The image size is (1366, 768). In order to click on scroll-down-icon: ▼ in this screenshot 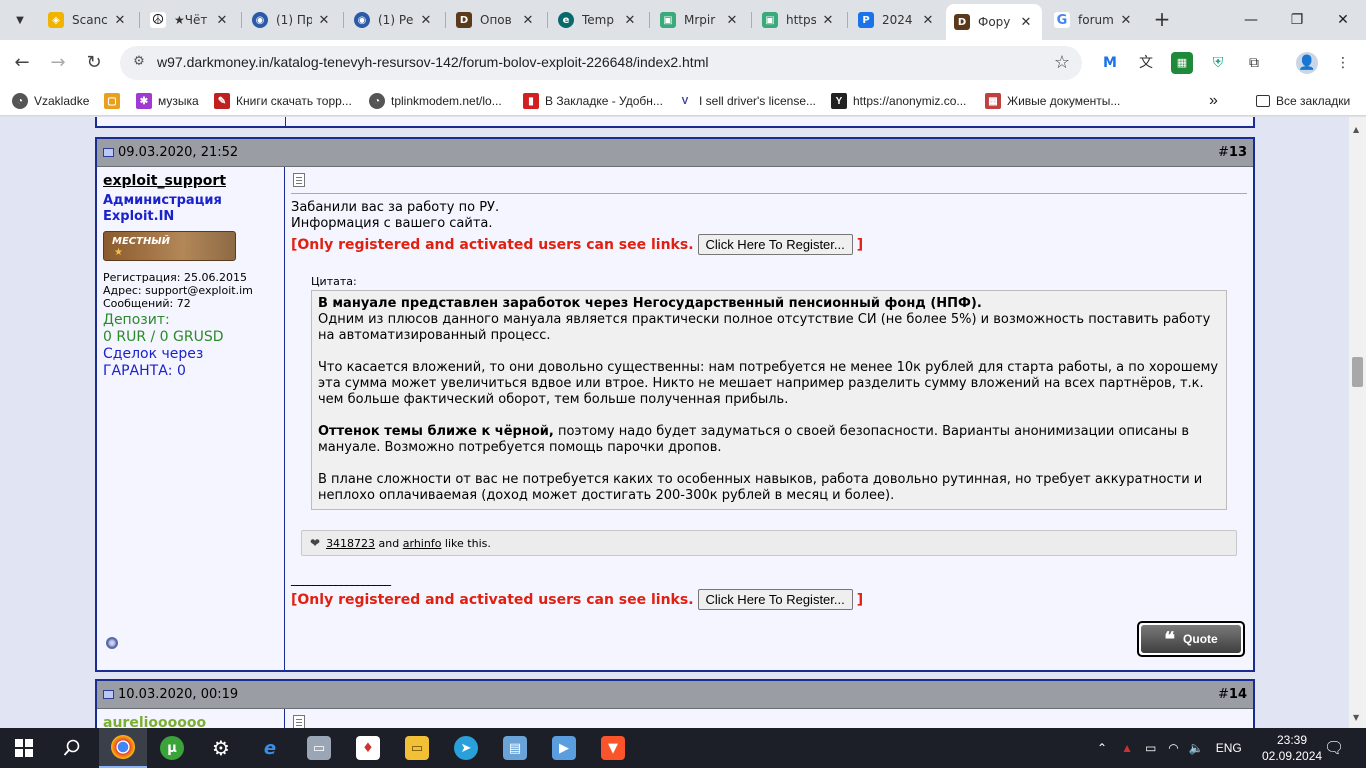, I will do `click(1356, 717)`.